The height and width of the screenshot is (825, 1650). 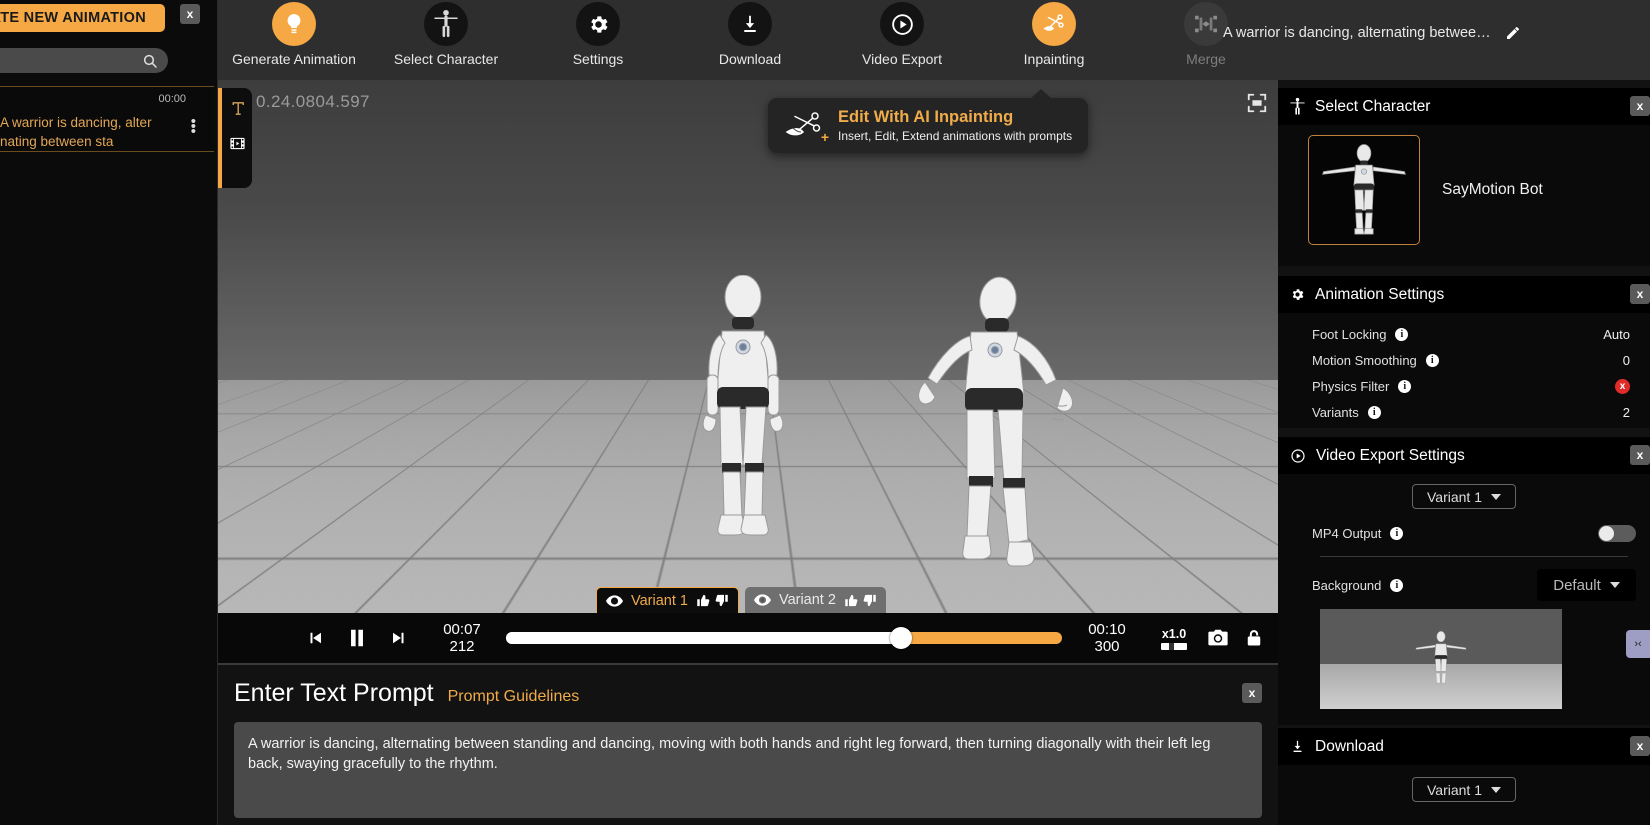 I want to click on toolbar-item-download: Download, so click(x=750, y=34).